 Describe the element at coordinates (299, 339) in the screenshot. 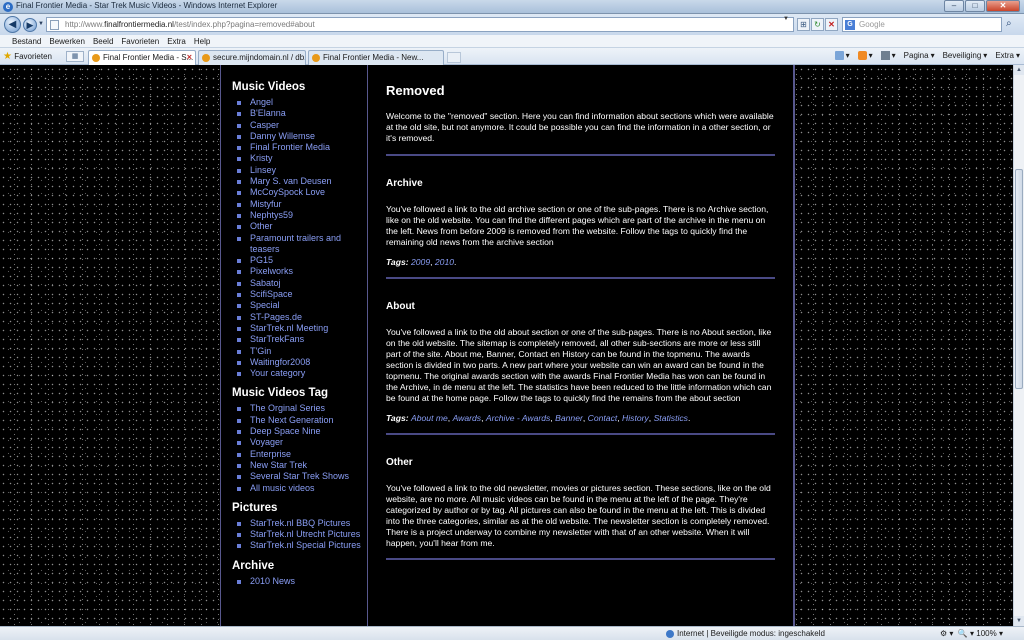

I see `sidebar-link: StarTrekFans` at that location.